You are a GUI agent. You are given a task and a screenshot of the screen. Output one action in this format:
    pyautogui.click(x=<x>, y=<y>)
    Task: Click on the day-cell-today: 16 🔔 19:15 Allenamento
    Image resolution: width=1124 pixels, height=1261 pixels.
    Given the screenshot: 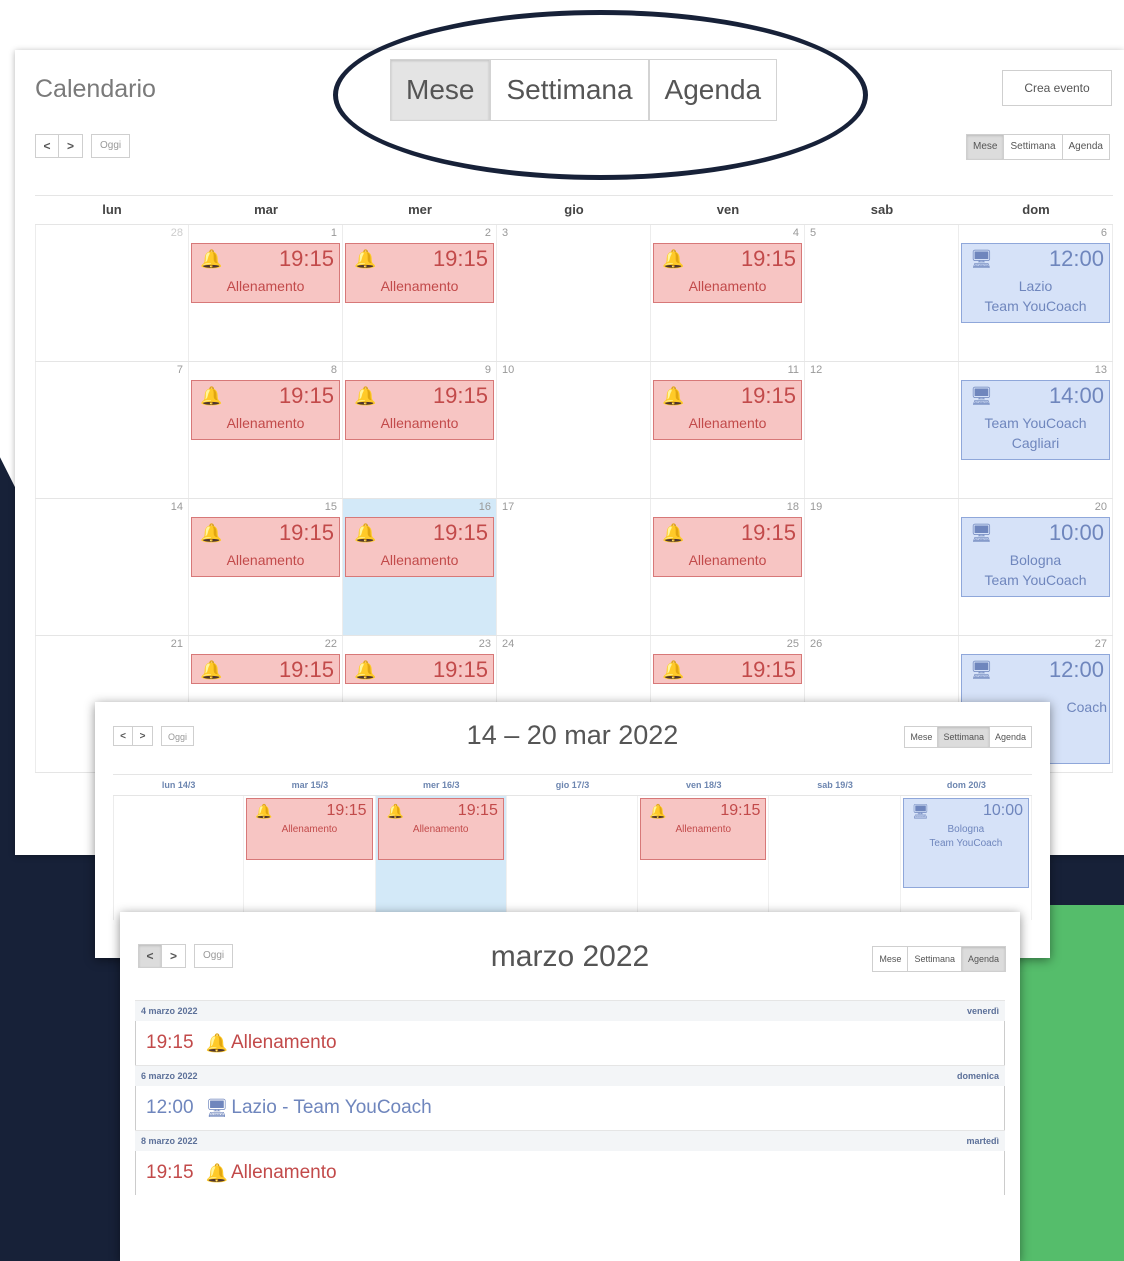 What is the action you would take?
    pyautogui.click(x=420, y=567)
    